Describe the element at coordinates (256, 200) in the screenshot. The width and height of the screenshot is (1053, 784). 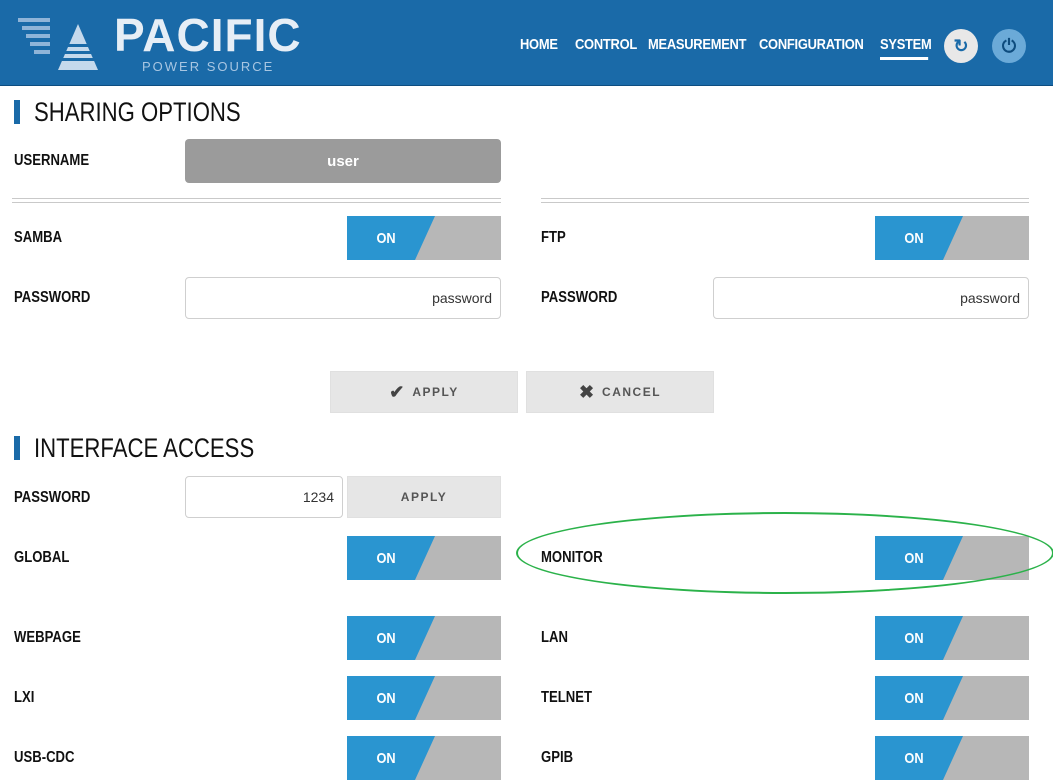
I see `divider-left` at that location.